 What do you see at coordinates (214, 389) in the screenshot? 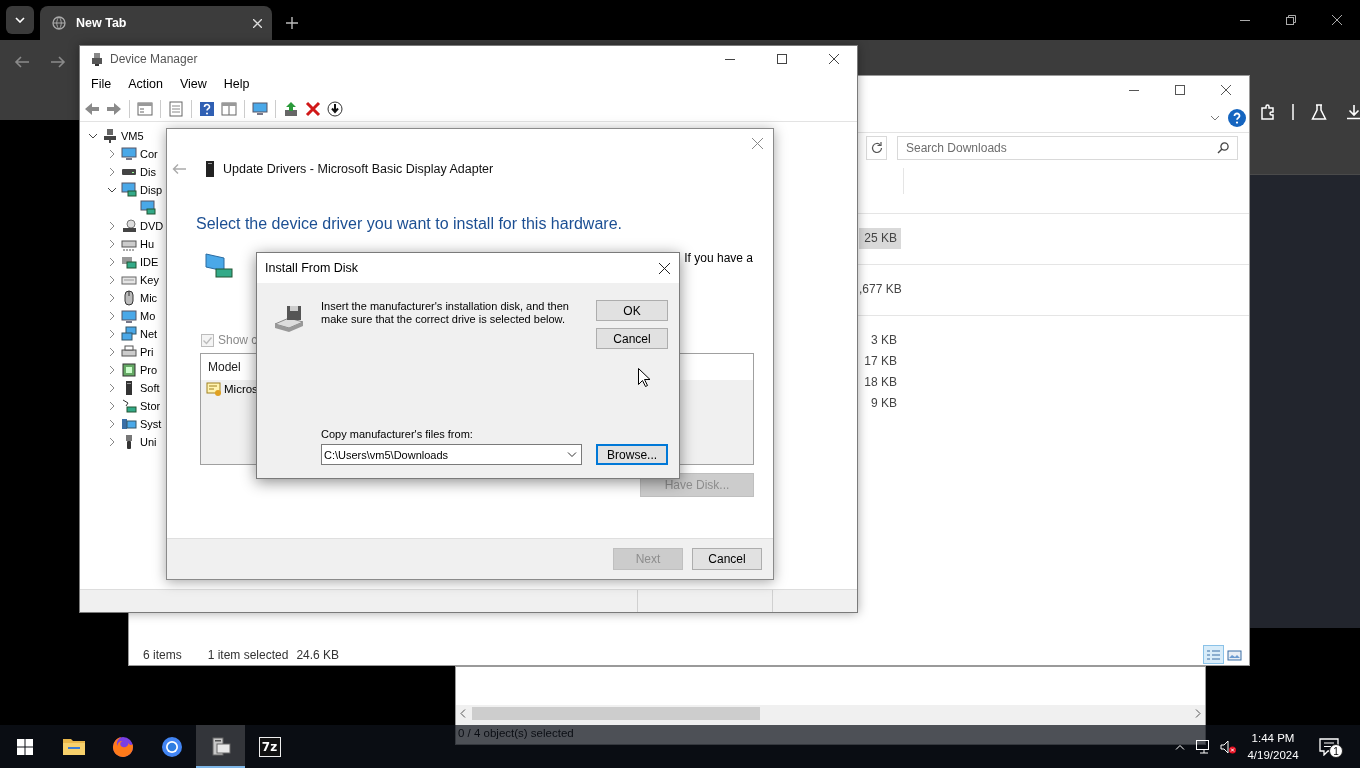
I see `certificate-icon` at bounding box center [214, 389].